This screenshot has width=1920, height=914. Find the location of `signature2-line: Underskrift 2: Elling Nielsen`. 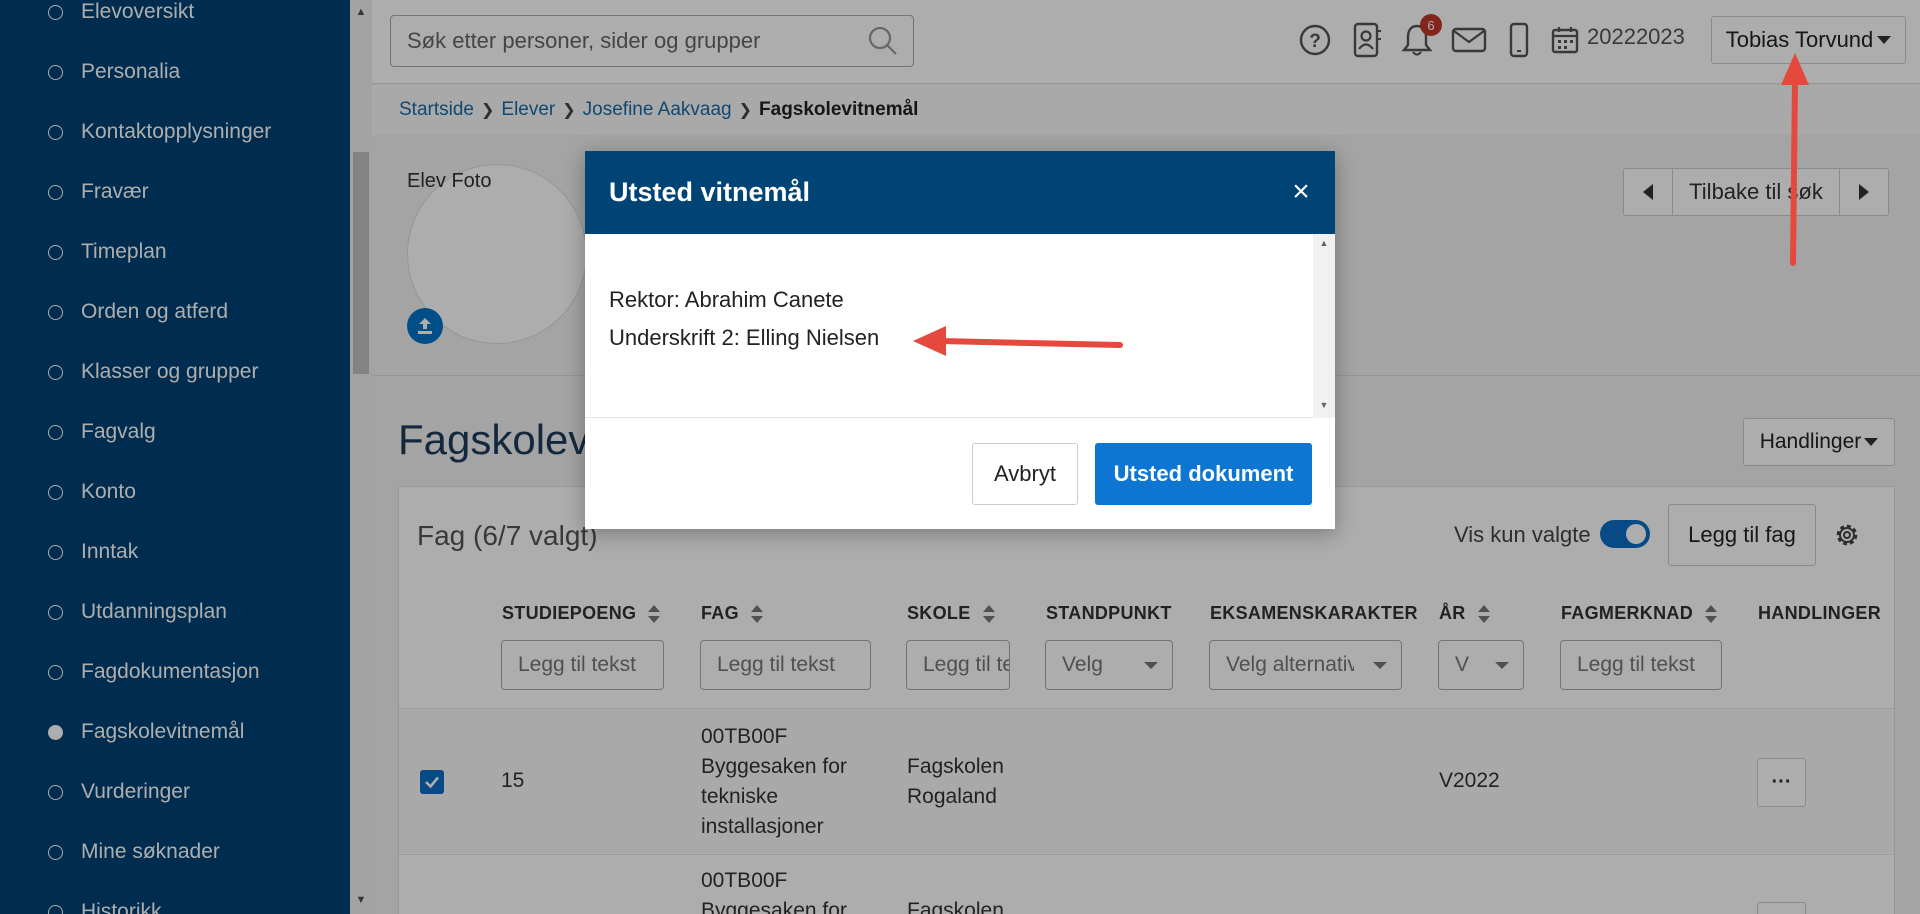

signature2-line: Underskrift 2: Elling Nielsen is located at coordinates (744, 337).